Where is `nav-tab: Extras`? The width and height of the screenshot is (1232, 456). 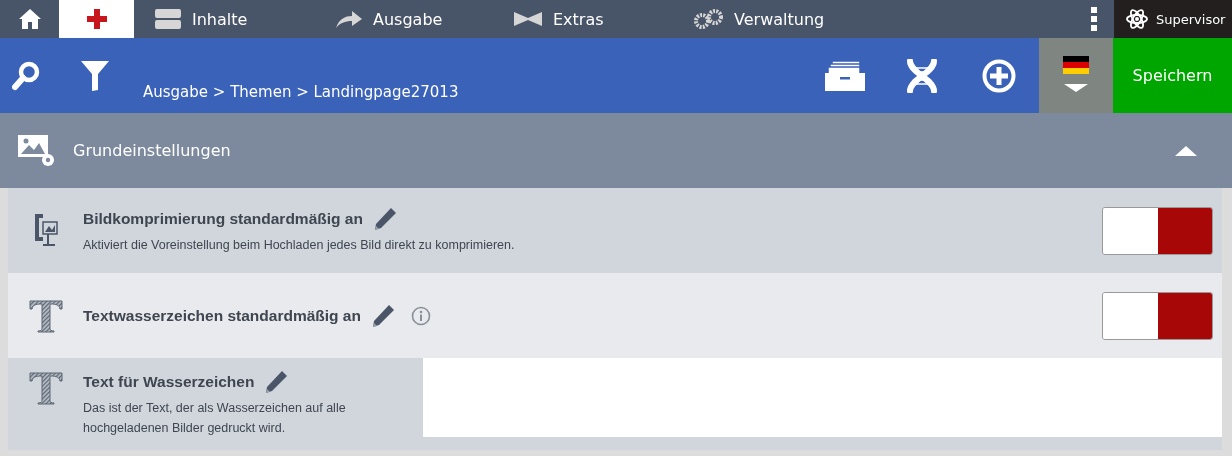
nav-tab: Extras is located at coordinates (583, 19).